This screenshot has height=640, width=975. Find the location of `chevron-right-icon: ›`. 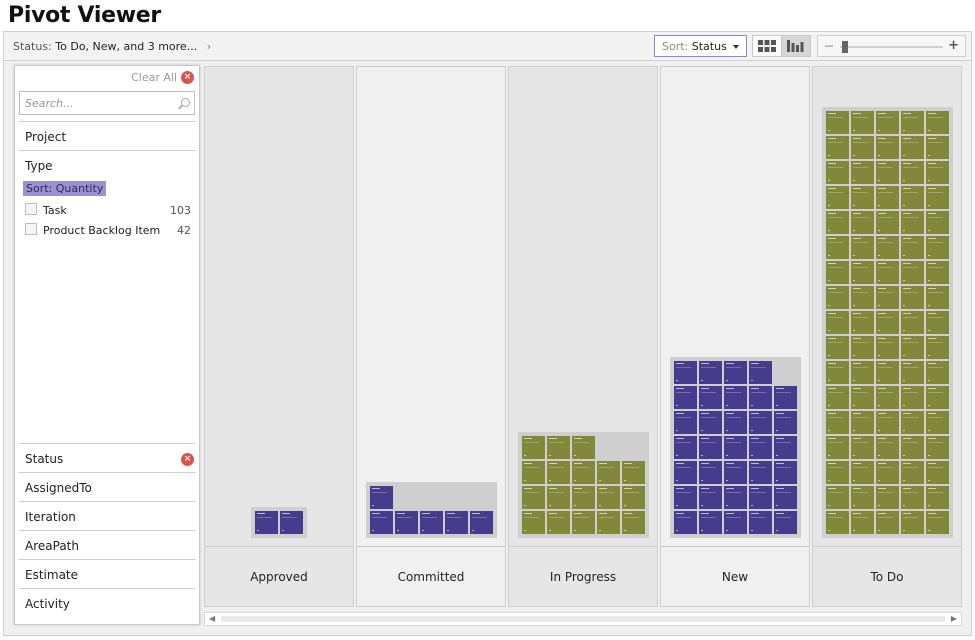

chevron-right-icon: › is located at coordinates (209, 46).